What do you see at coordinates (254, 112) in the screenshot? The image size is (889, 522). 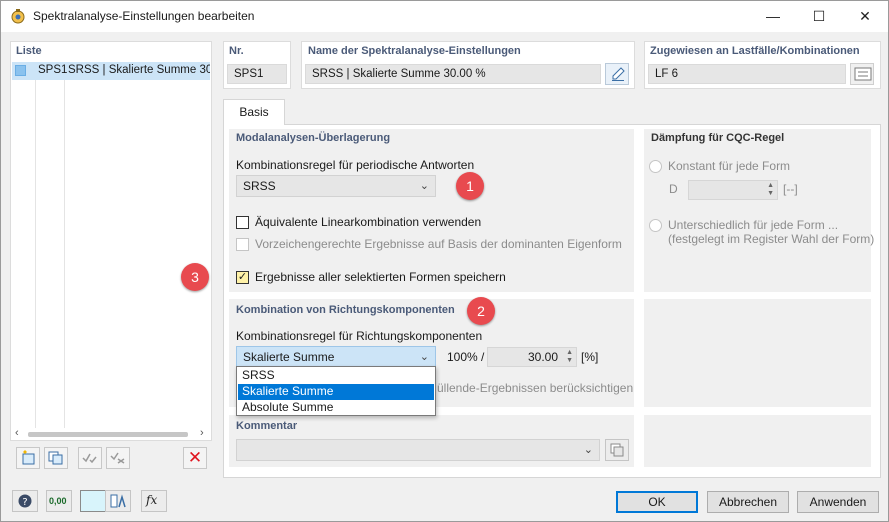 I see `tab-basis: Basis` at bounding box center [254, 112].